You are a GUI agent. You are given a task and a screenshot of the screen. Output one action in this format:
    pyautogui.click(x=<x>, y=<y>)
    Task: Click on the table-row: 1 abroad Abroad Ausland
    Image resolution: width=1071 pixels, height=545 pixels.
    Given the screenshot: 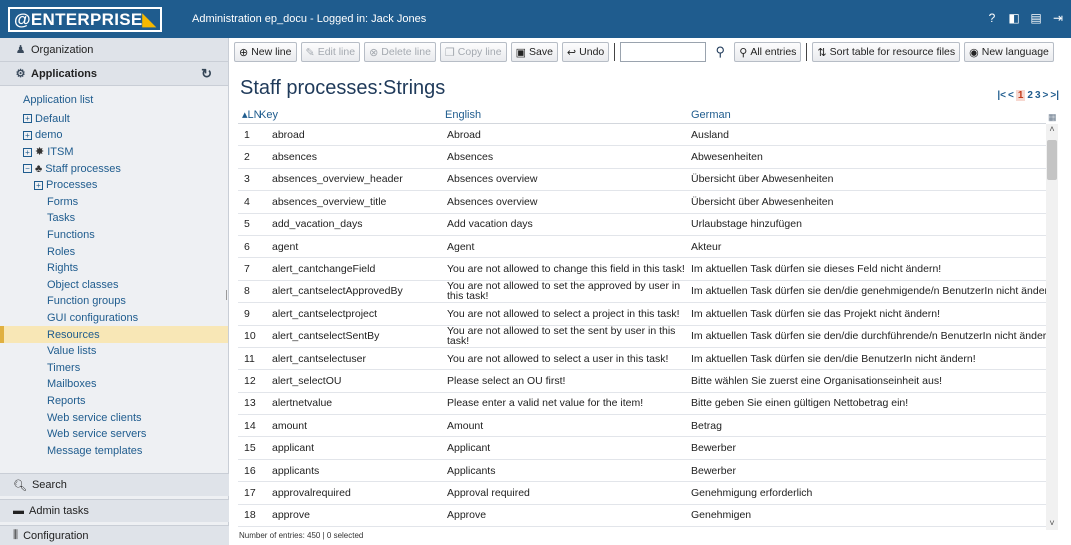 What is the action you would take?
    pyautogui.click(x=642, y=135)
    